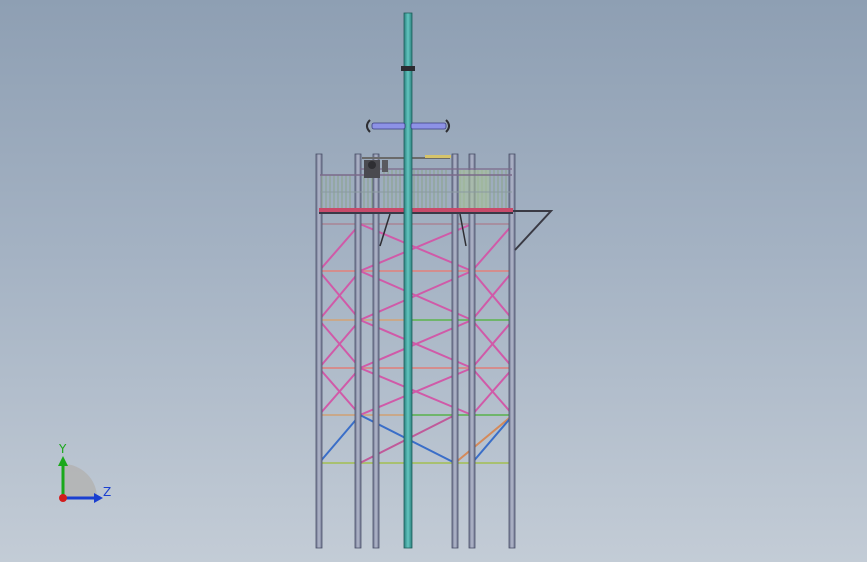 This screenshot has width=867, height=562. I want to click on mast-clamp, so click(408, 68).